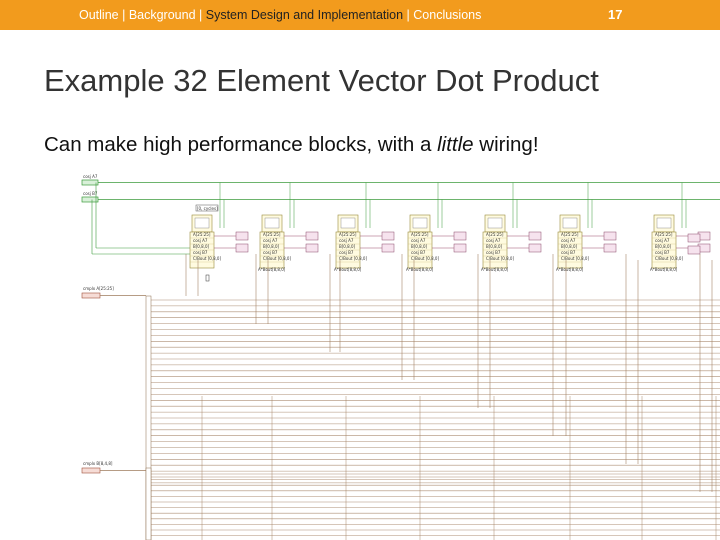  I want to click on subtitle-emphasis: little, so click(455, 144).